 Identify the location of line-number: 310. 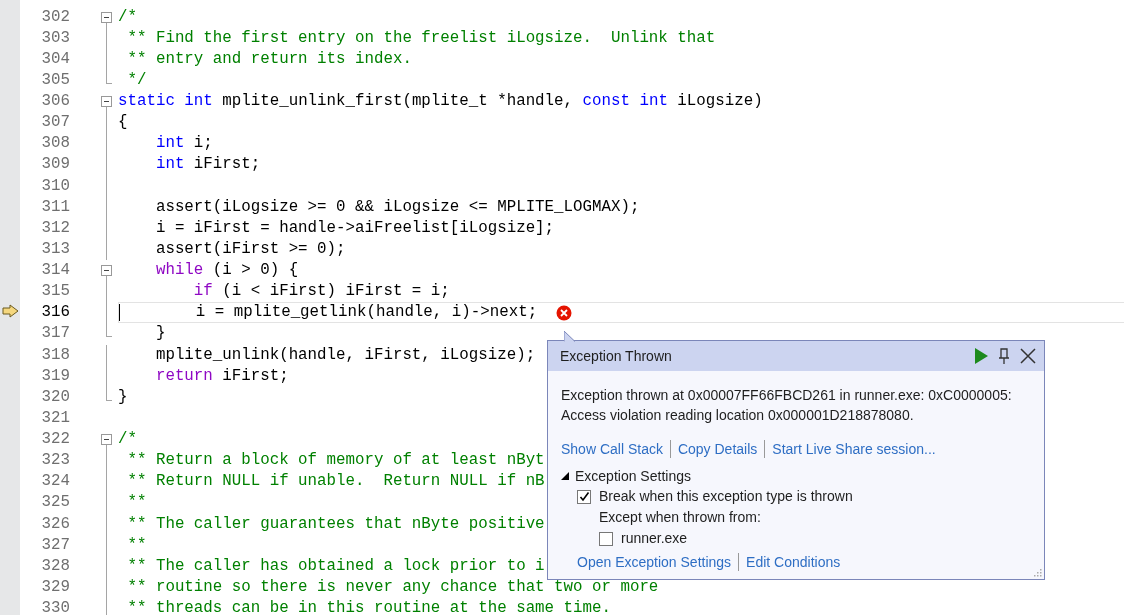
(55, 185).